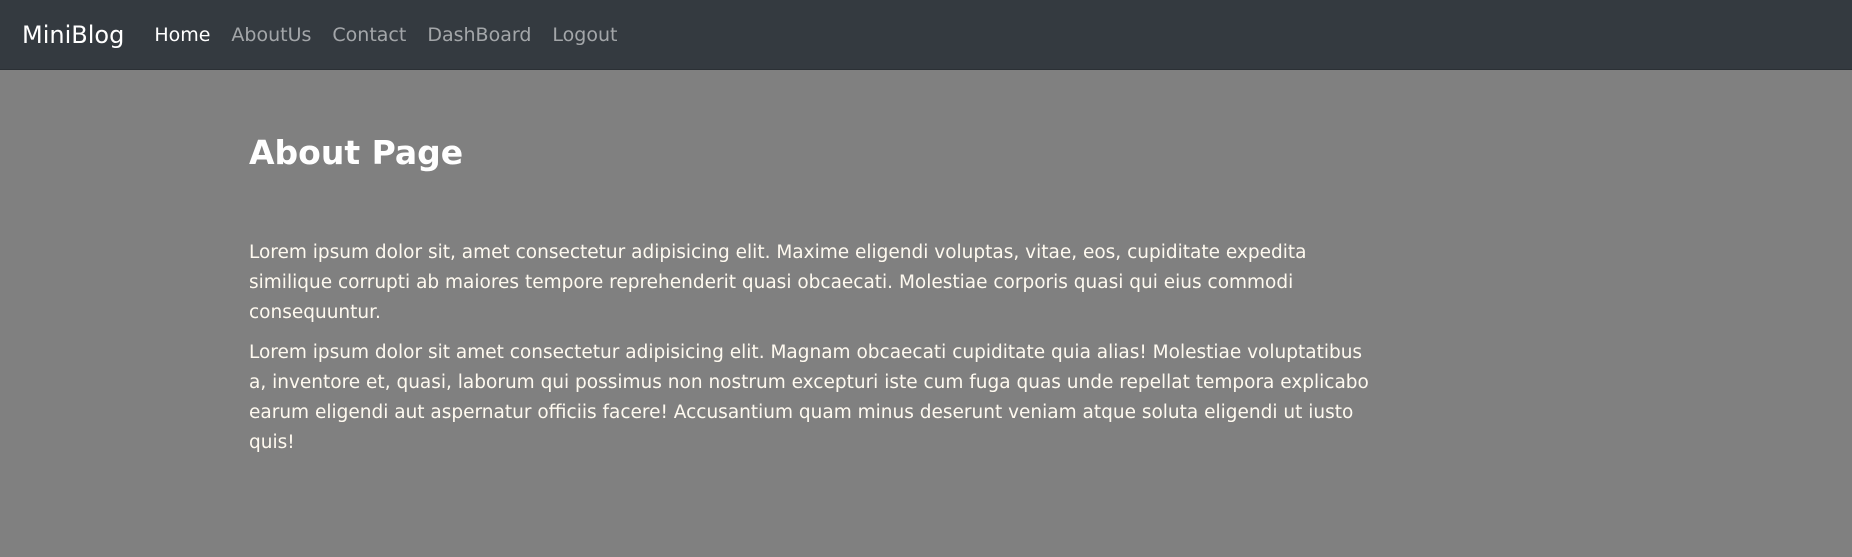  Describe the element at coordinates (584, 35) in the screenshot. I see `nav-link-logout: Logout` at that location.